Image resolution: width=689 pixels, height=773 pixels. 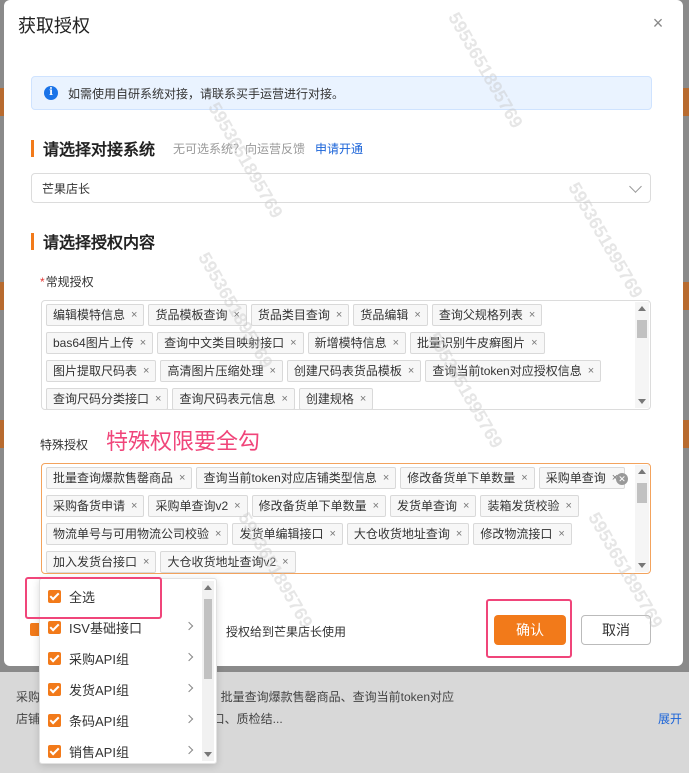 I want to click on auth-tag: 编辑模特信息 ×, so click(x=95, y=315).